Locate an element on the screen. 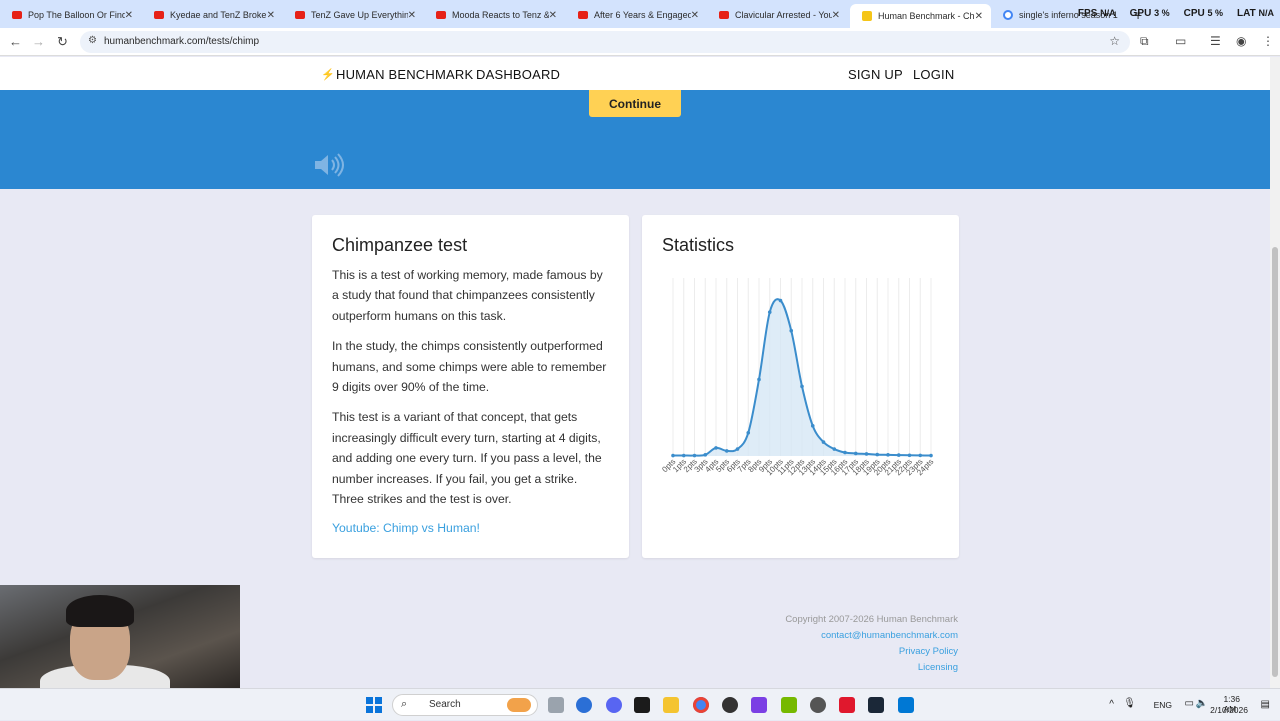 Image resolution: width=1280 pixels, height=721 pixels. notification-icon: ▤ is located at coordinates (1265, 704).